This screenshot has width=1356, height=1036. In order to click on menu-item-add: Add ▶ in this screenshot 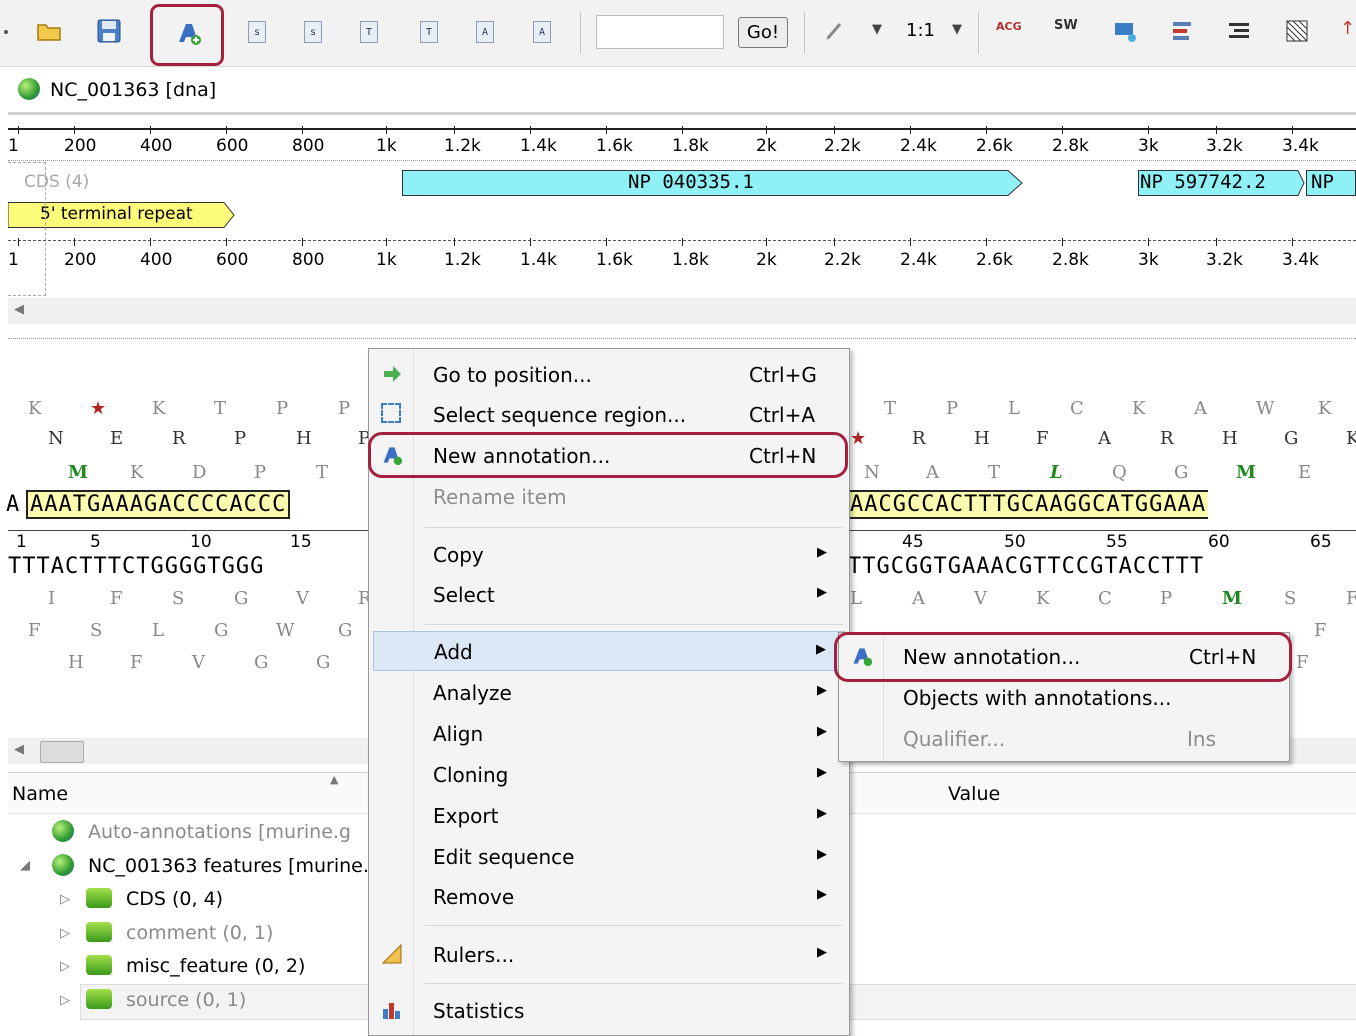, I will do `click(609, 651)`.